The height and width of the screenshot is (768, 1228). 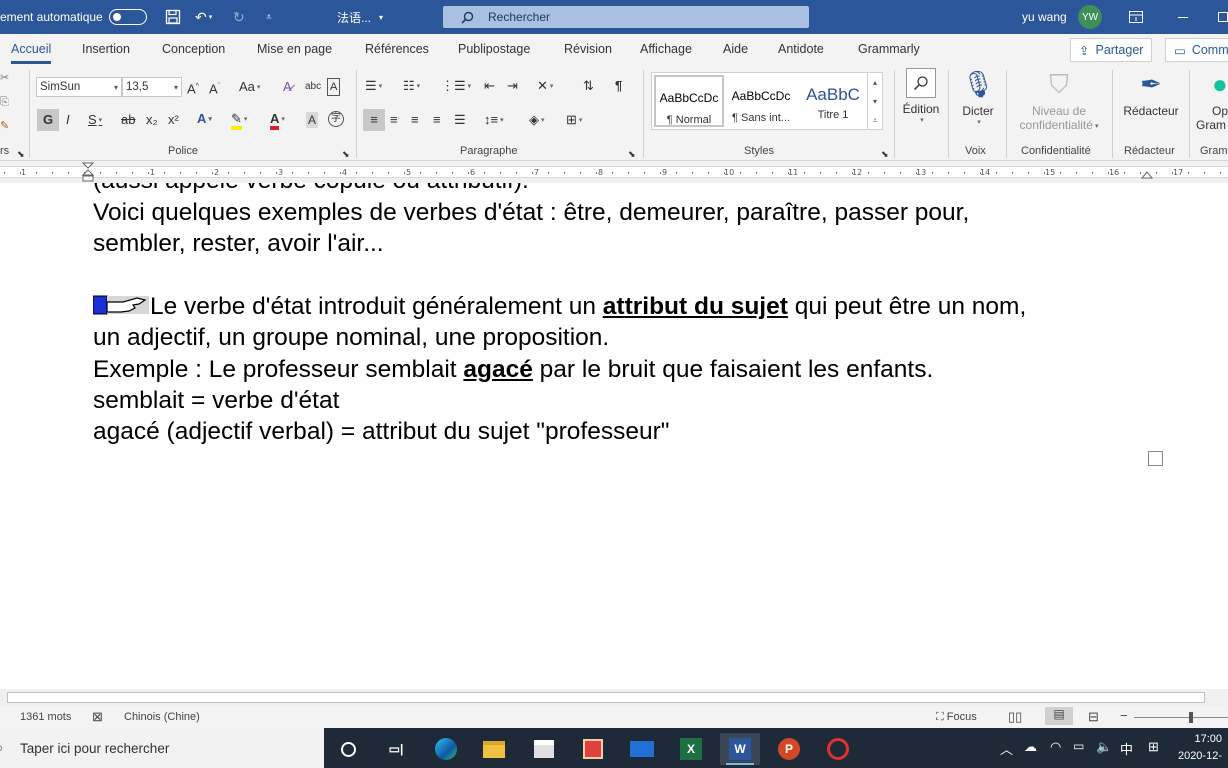 I want to click on document-title: 法语... ▾, so click(x=360, y=17).